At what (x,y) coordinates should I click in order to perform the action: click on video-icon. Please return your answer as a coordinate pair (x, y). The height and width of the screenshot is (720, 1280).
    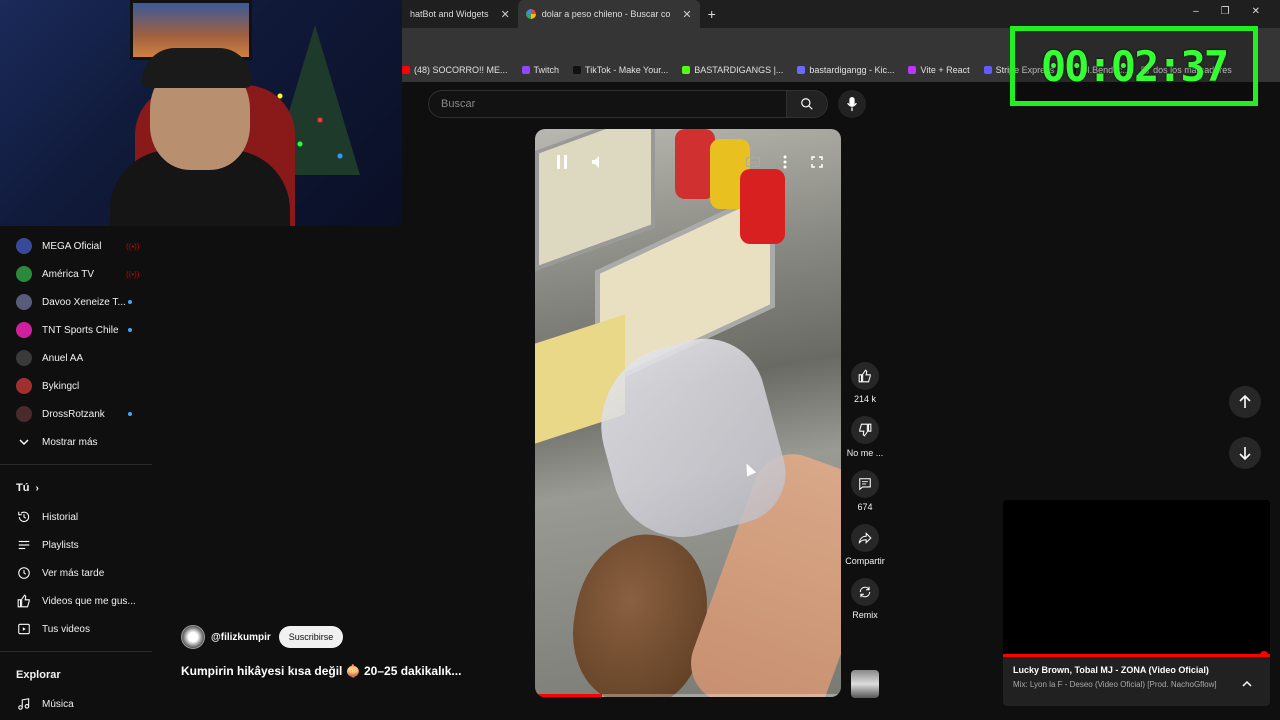
    Looking at the image, I should click on (24, 629).